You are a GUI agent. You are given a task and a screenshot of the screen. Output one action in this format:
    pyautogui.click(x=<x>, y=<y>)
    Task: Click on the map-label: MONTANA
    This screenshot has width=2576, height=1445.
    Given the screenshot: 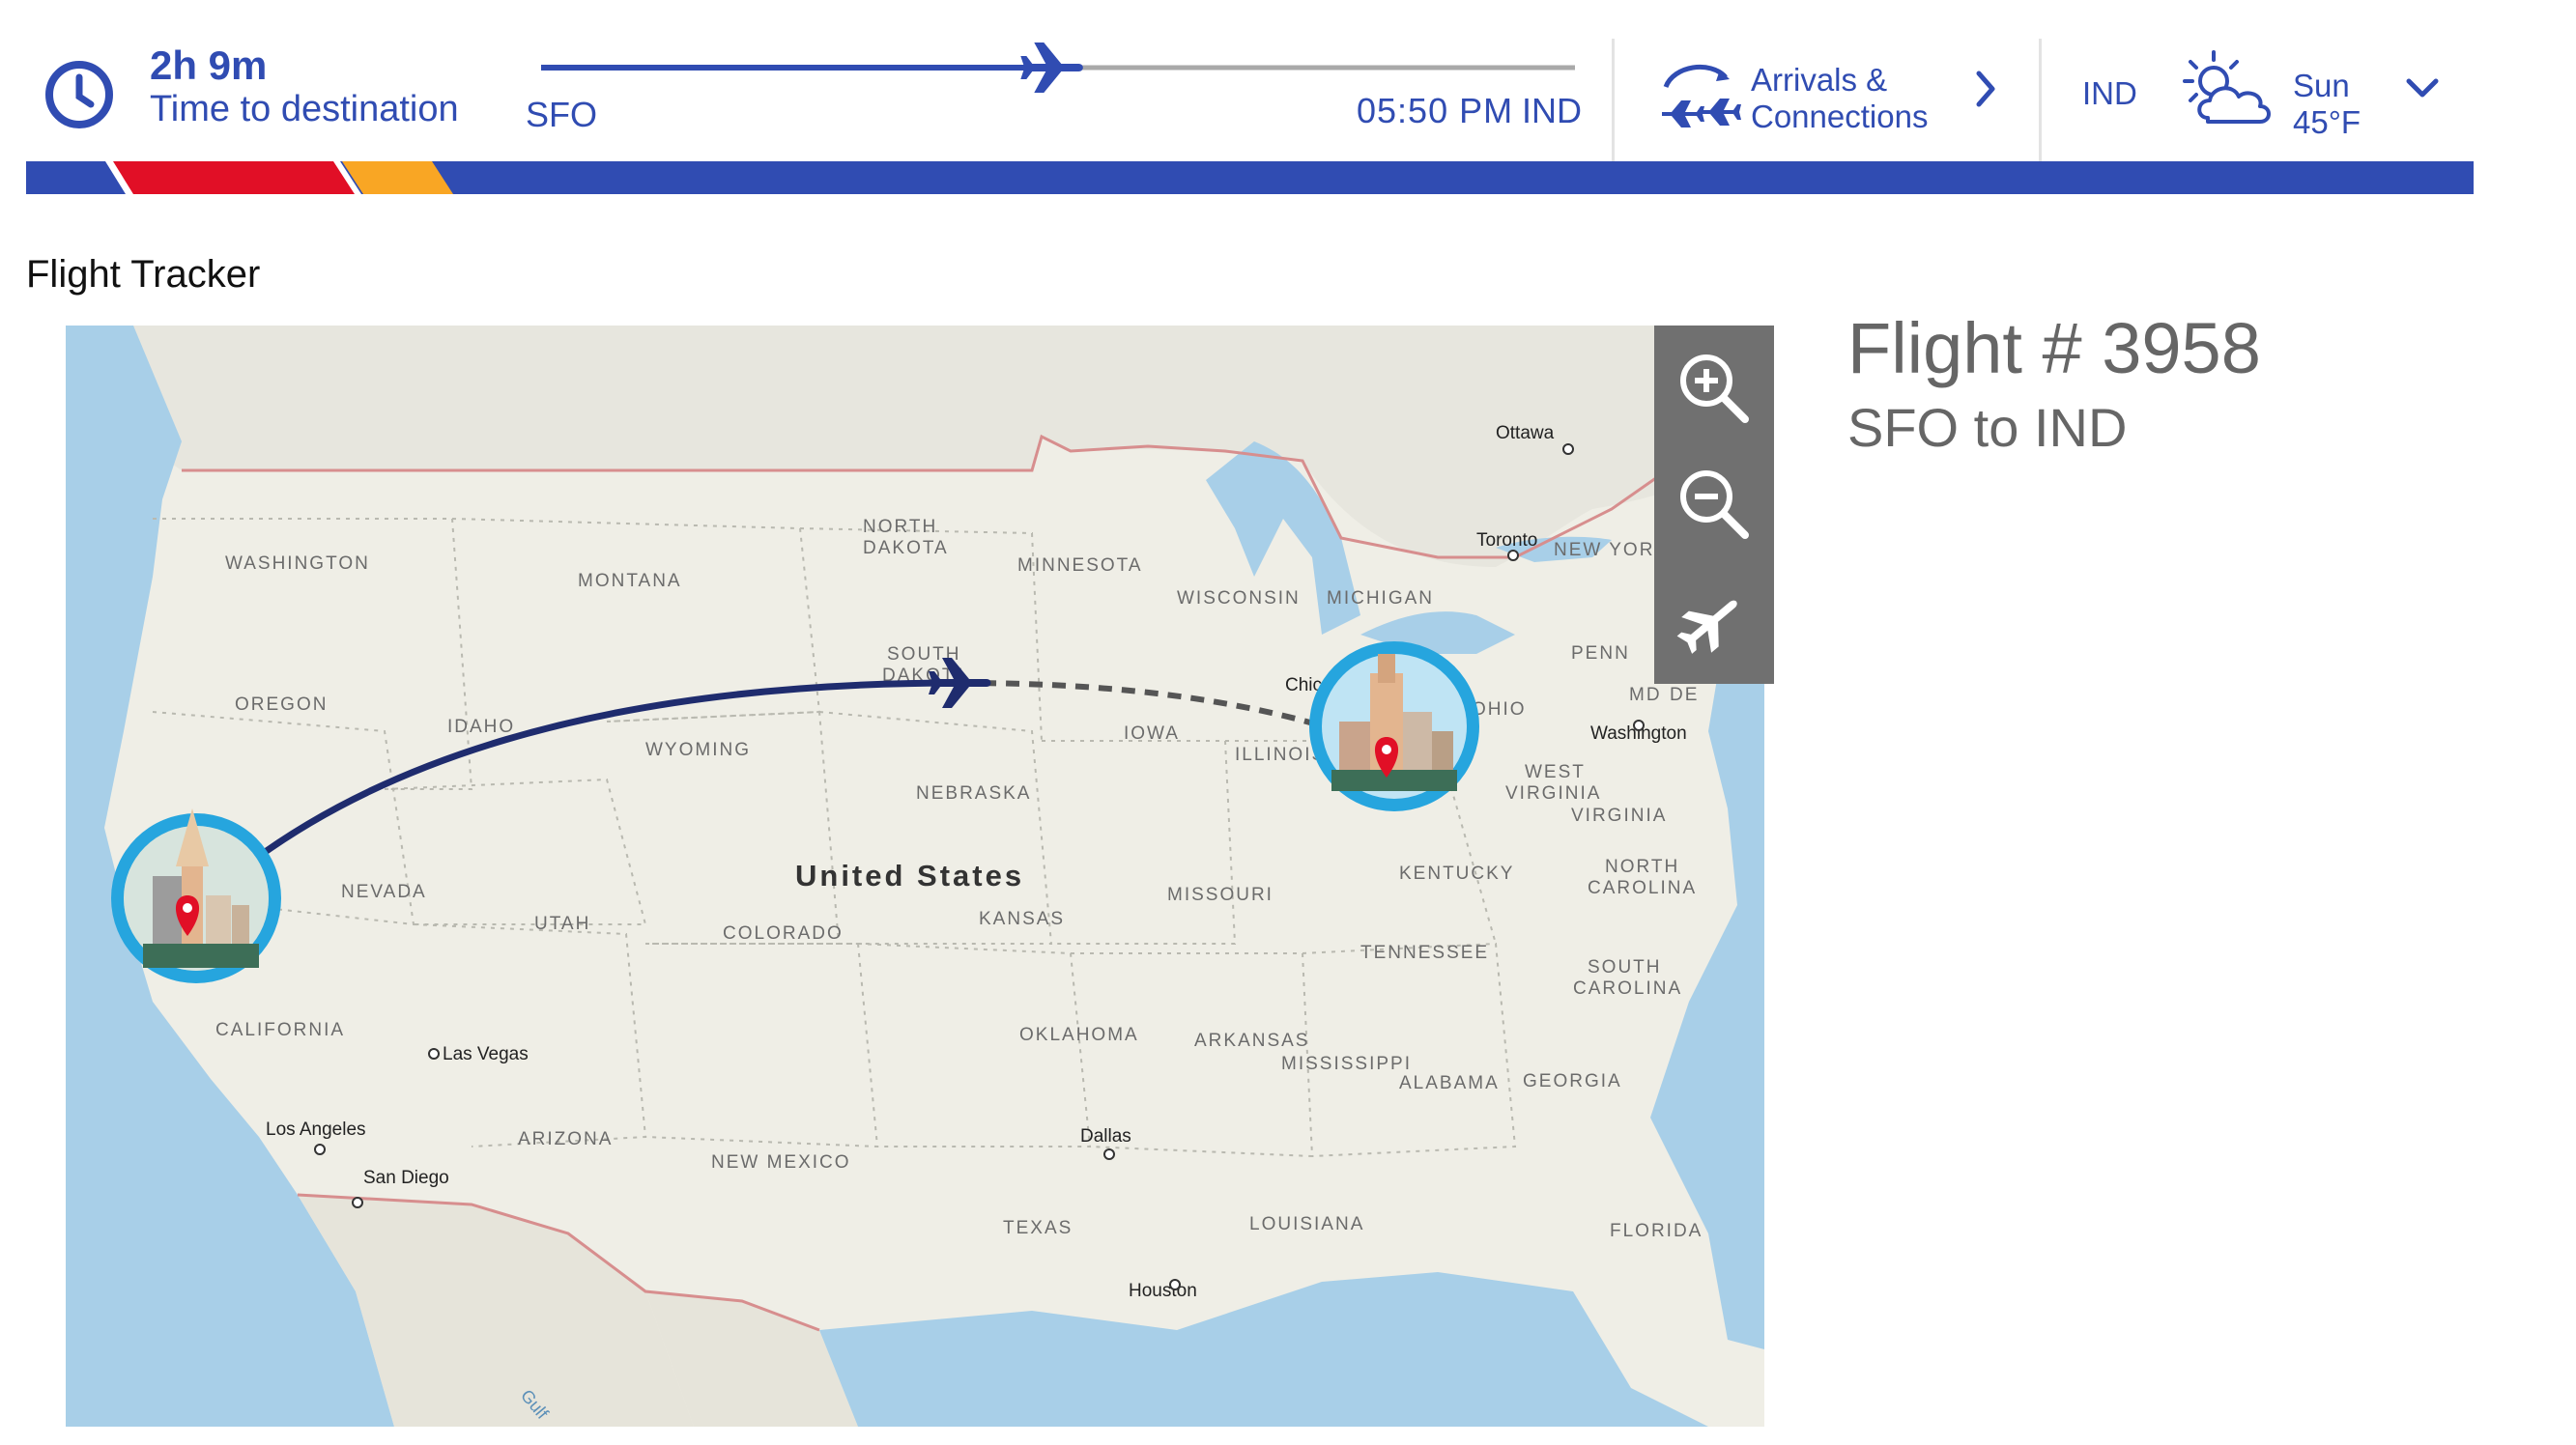 What is the action you would take?
    pyautogui.click(x=630, y=581)
    